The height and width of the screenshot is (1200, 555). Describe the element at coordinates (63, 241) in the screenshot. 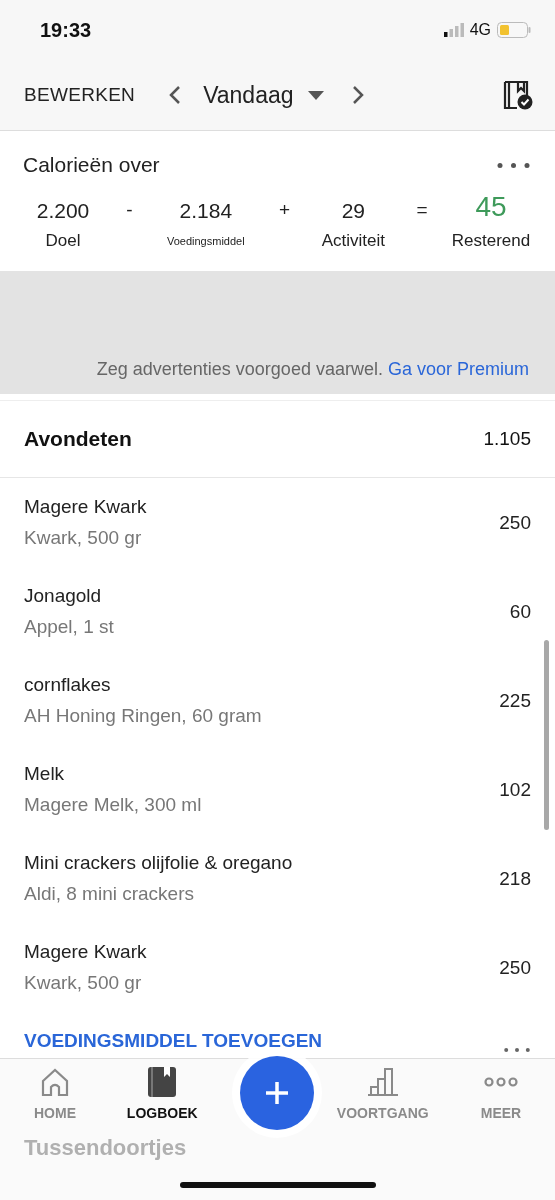

I see `calorie-label: Doel` at that location.